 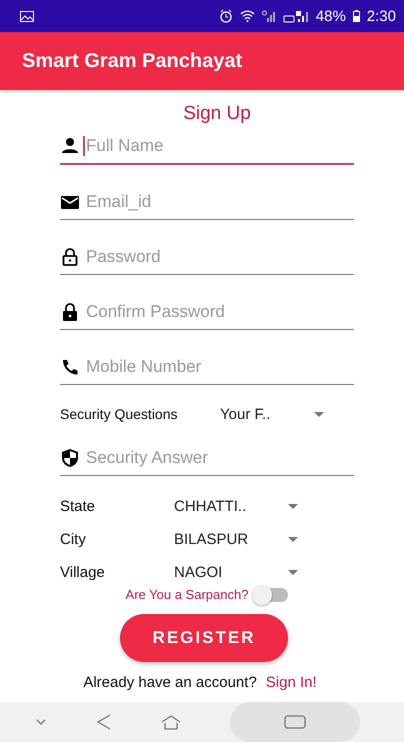 What do you see at coordinates (170, 682) in the screenshot?
I see `account-prompt: Already have an account?` at bounding box center [170, 682].